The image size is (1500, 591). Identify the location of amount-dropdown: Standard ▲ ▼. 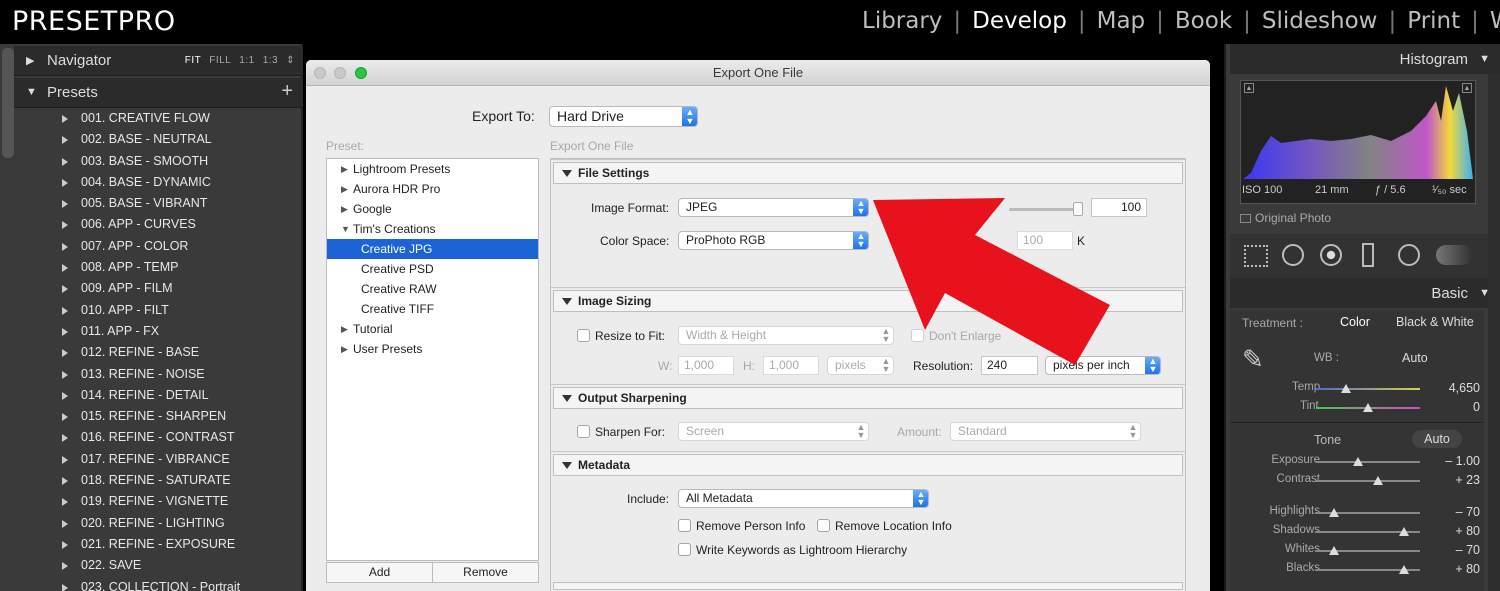
(1045, 431).